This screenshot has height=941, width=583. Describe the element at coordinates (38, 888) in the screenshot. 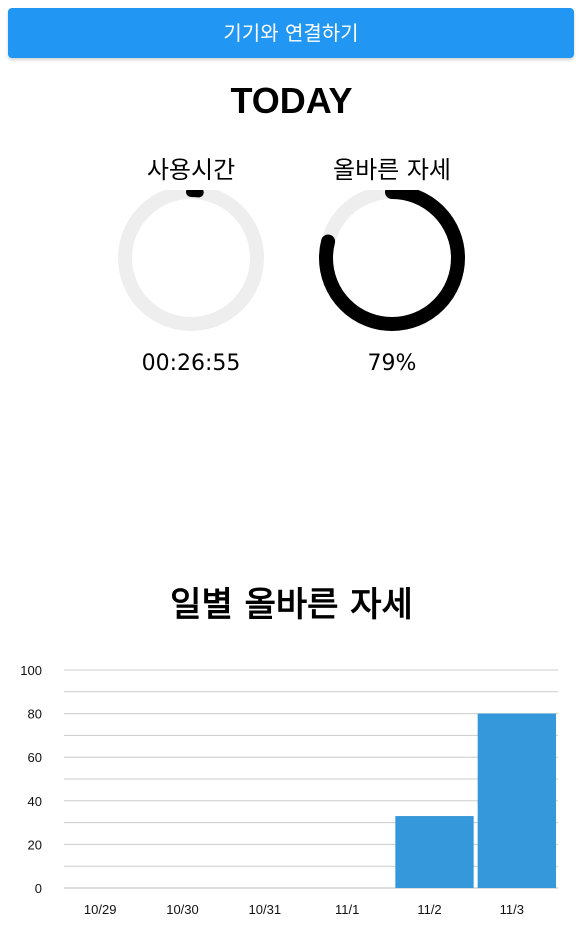

I see `y-tick-label: 0` at that location.